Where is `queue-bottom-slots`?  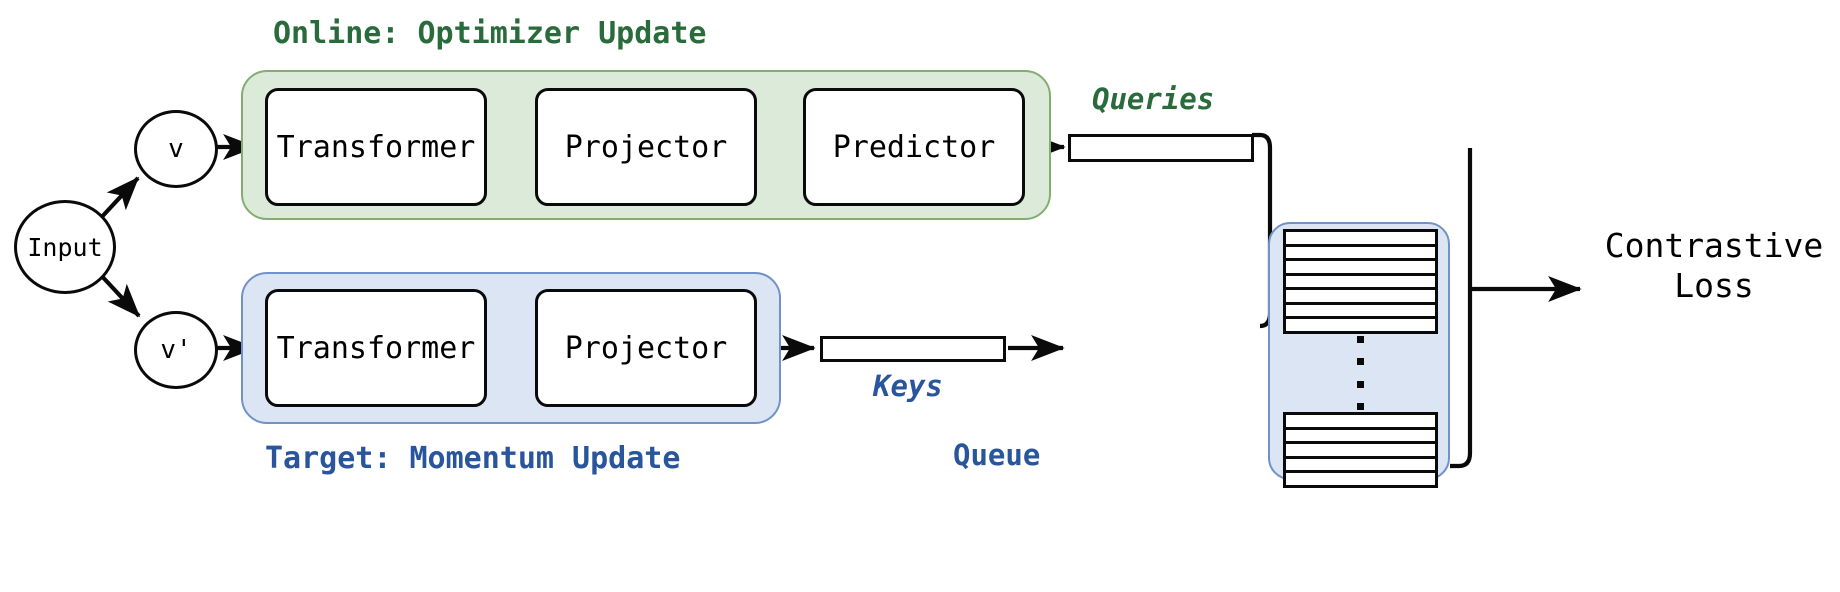 queue-bottom-slots is located at coordinates (1360, 450).